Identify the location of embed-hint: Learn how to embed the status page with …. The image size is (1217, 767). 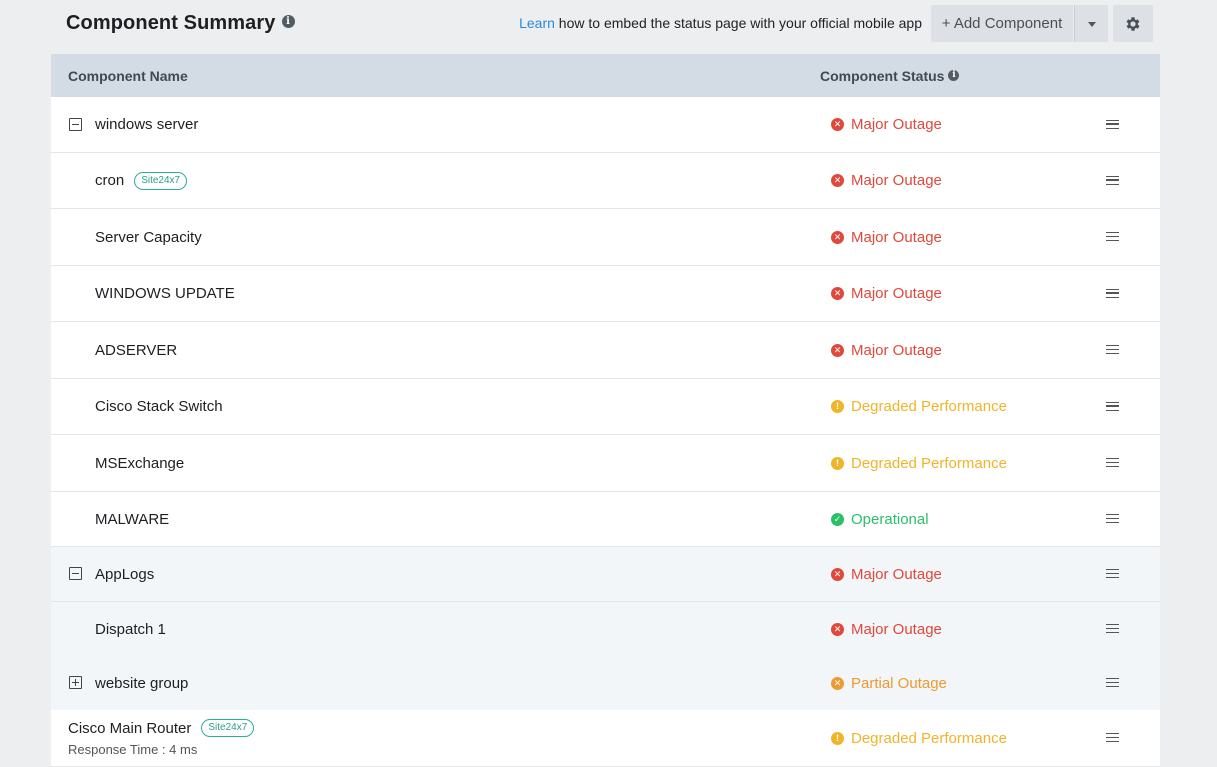
(720, 23).